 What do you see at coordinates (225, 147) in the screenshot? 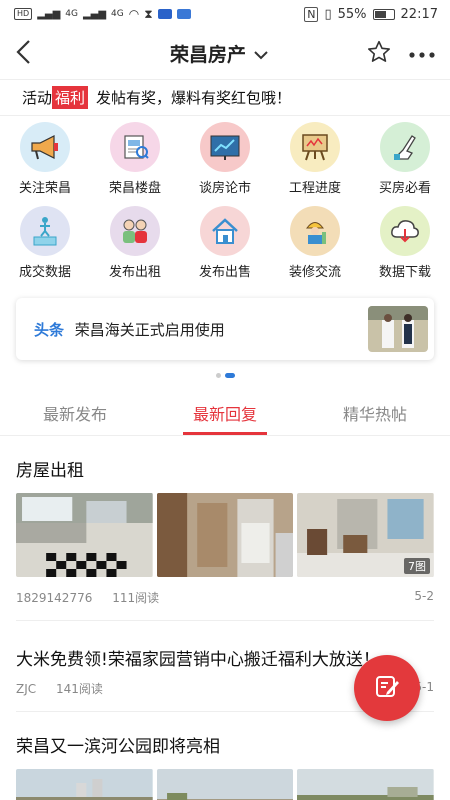
I see `chart-board-icon` at bounding box center [225, 147].